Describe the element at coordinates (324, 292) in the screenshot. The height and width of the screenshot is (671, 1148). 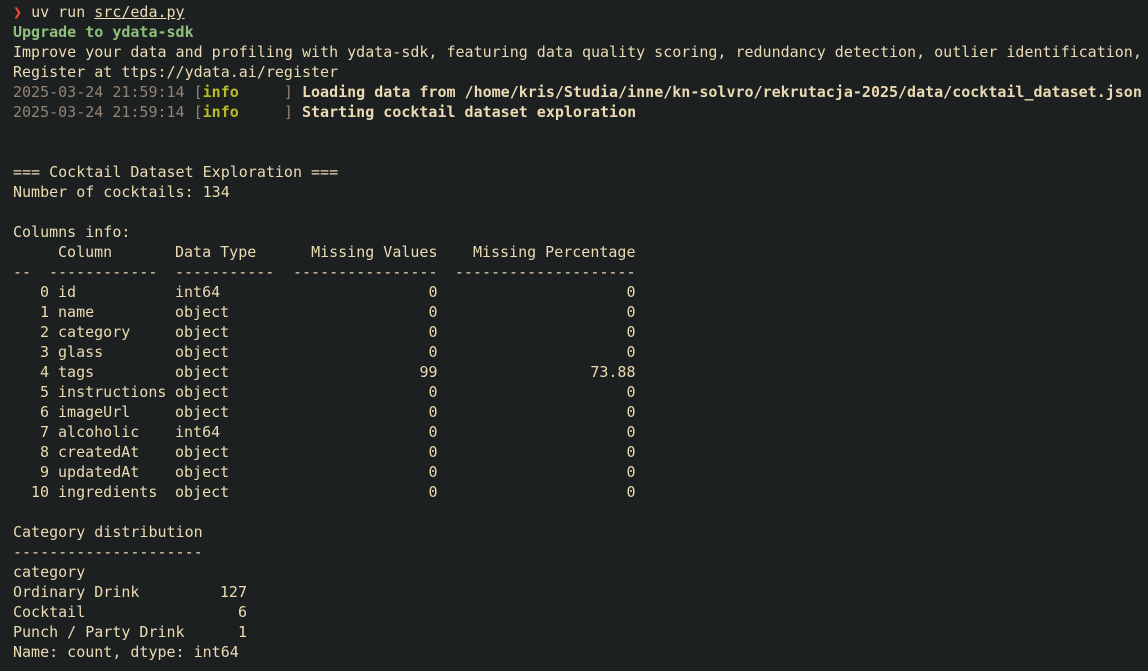
I see `table-row: 0 id int64 0 0` at that location.